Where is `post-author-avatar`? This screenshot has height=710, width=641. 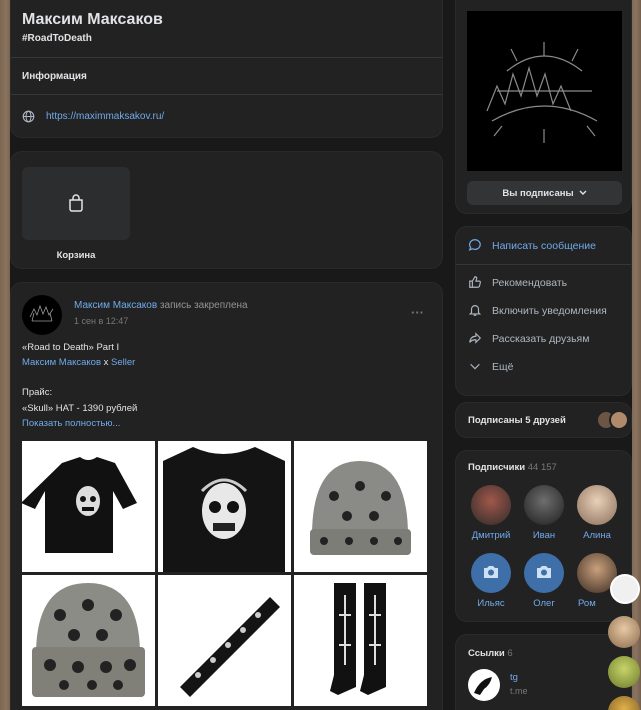
post-author-avatar is located at coordinates (42, 315).